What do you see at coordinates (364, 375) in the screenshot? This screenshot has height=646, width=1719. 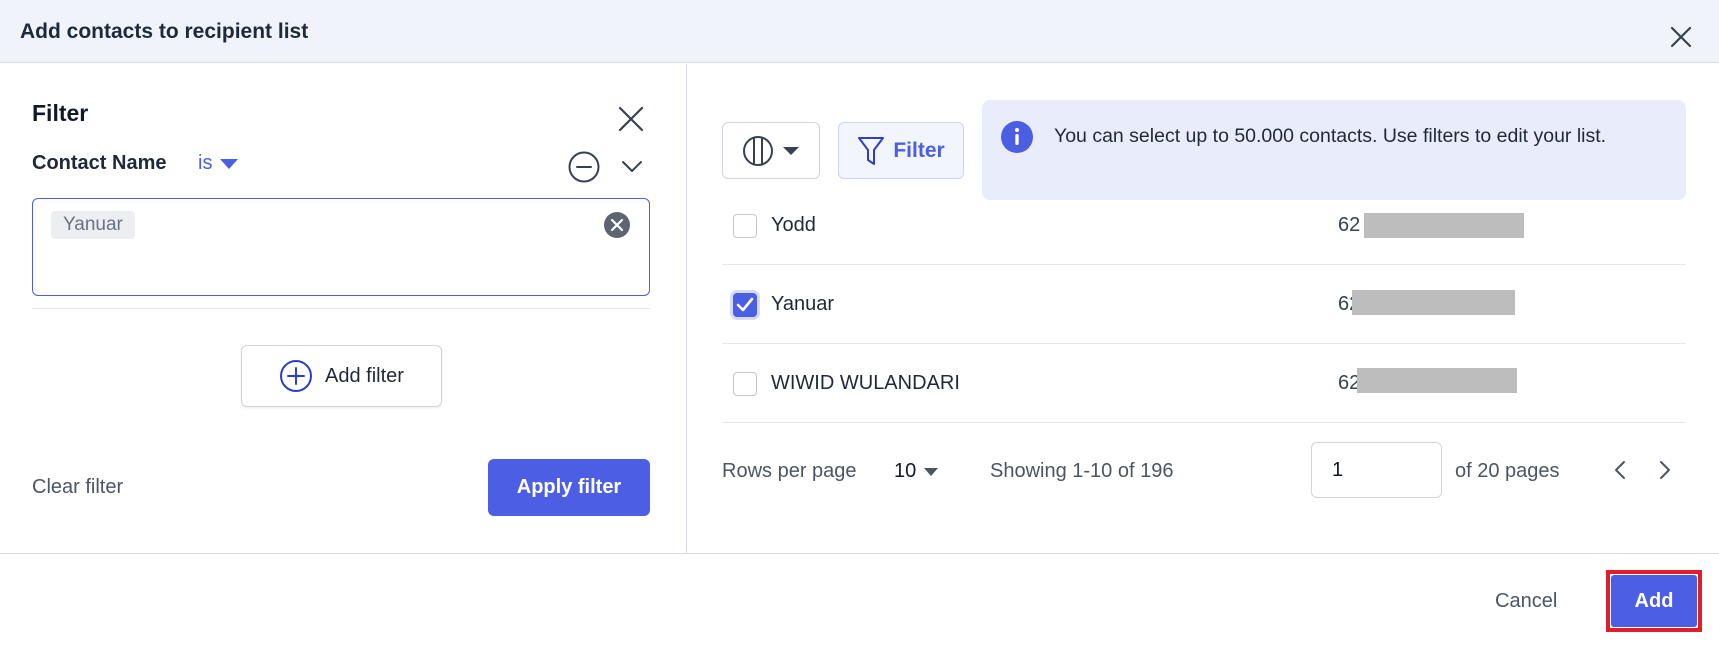 I see `add-filter-label: Add filter` at bounding box center [364, 375].